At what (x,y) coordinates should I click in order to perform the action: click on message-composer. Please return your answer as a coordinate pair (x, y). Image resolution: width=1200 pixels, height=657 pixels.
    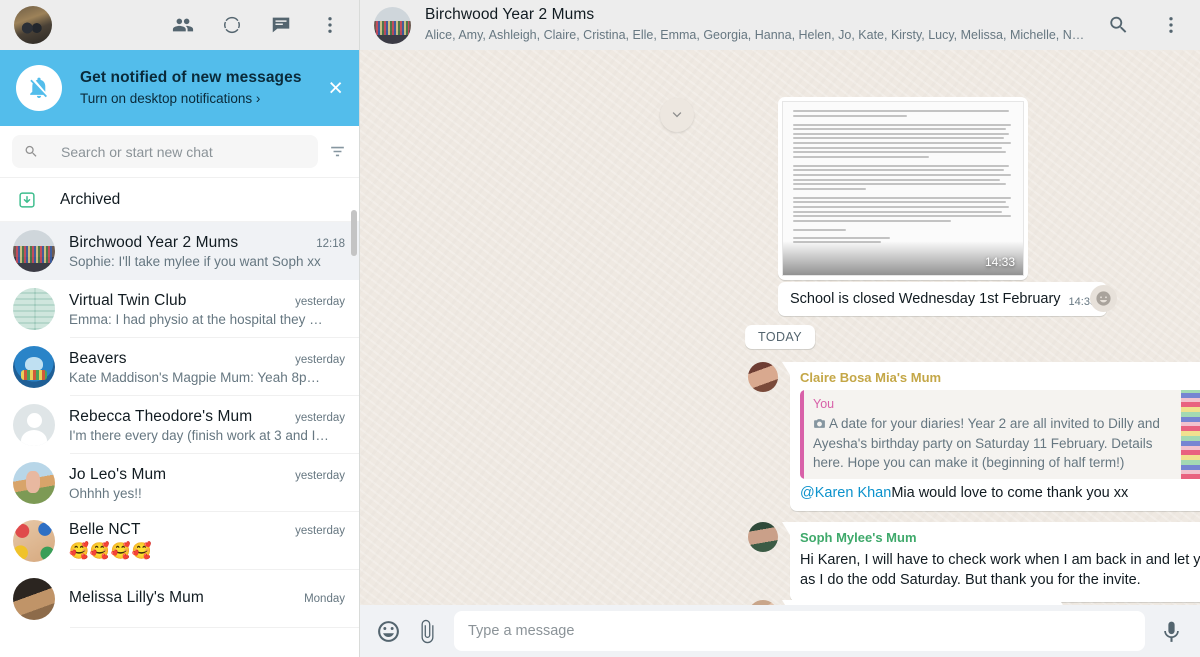
    Looking at the image, I should click on (780, 631).